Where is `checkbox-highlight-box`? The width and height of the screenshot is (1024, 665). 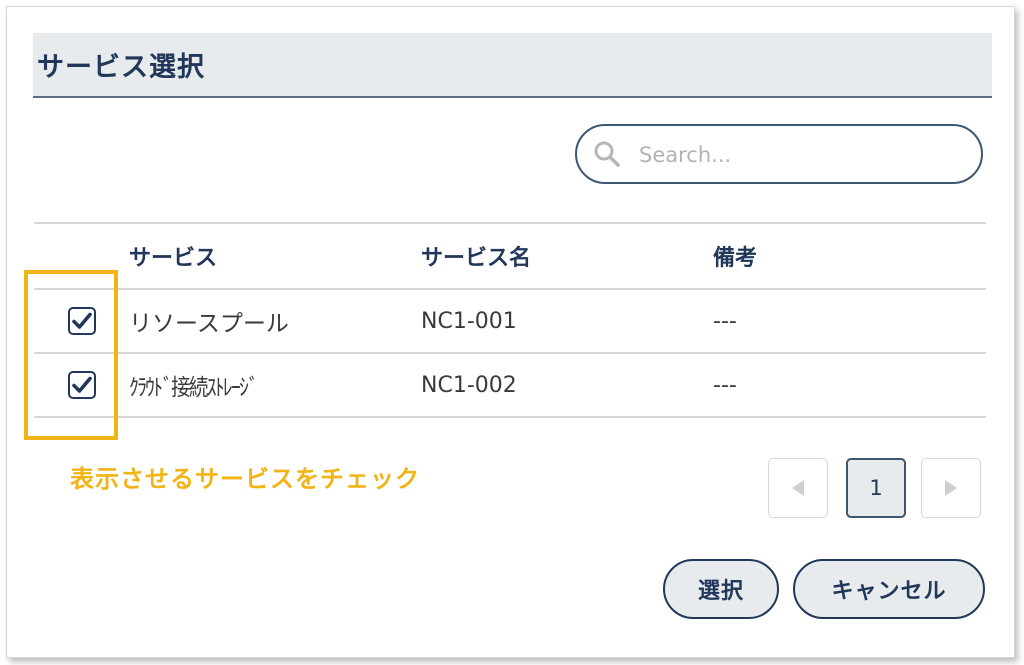 checkbox-highlight-box is located at coordinates (71, 355).